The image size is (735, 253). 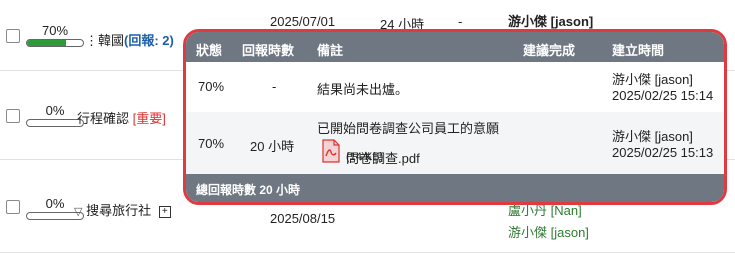 I want to click on task-title: 行程確認, so click(x=103, y=118).